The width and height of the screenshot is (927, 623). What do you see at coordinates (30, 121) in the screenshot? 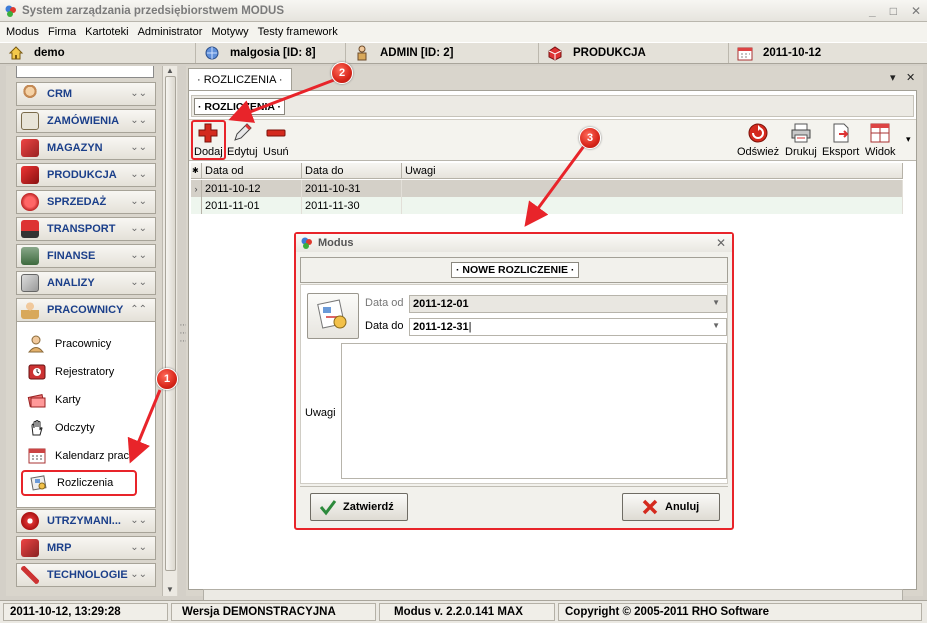
I see `orders-icon` at bounding box center [30, 121].